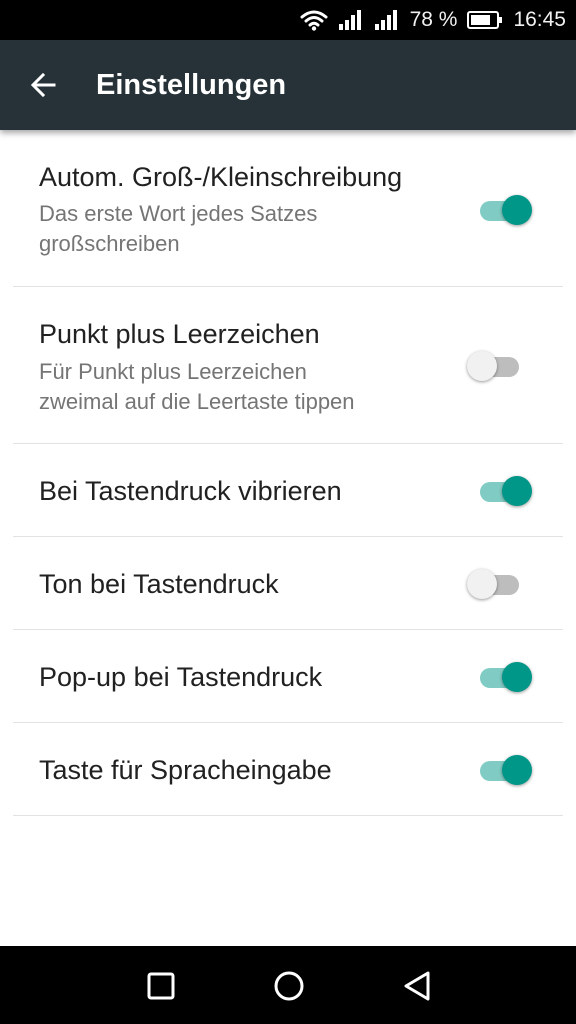  Describe the element at coordinates (191, 85) in the screenshot. I see `page-title: Einstellungen` at that location.